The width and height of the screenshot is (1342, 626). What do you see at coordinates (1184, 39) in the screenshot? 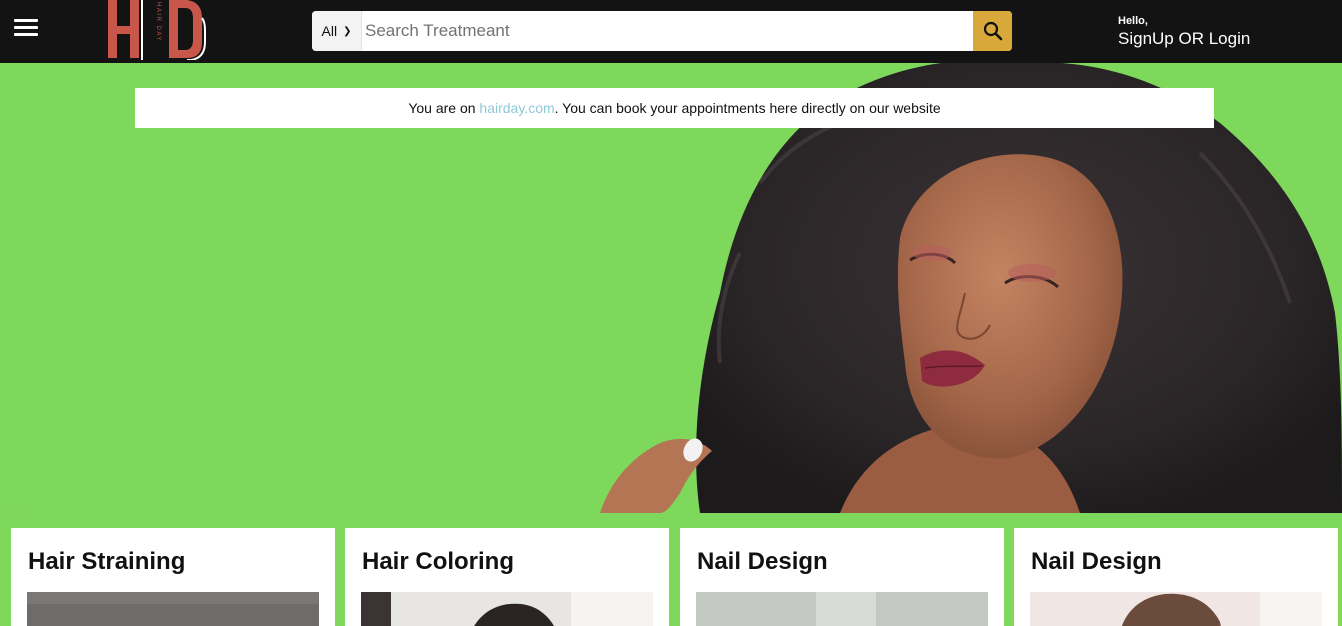
I see `signup-login-link: SignUp OR Login` at bounding box center [1184, 39].